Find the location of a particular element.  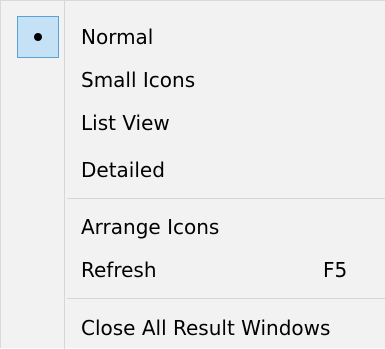

menu-item-close-all-result-windows: Close All Result Windows is located at coordinates (193, 328).